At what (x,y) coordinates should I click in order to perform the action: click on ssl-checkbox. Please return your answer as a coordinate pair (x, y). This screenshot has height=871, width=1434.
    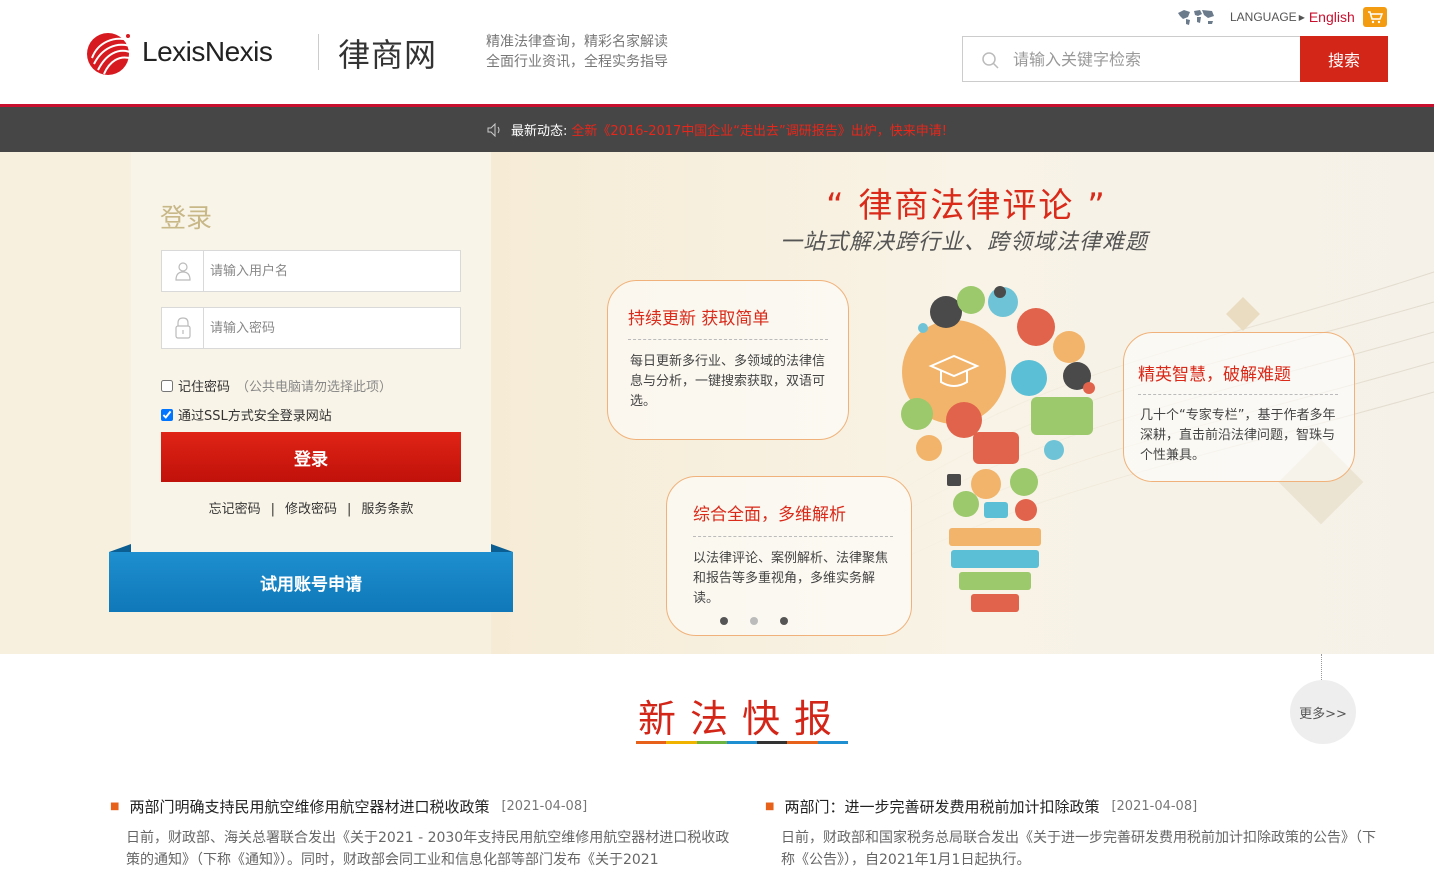
    Looking at the image, I should click on (167, 414).